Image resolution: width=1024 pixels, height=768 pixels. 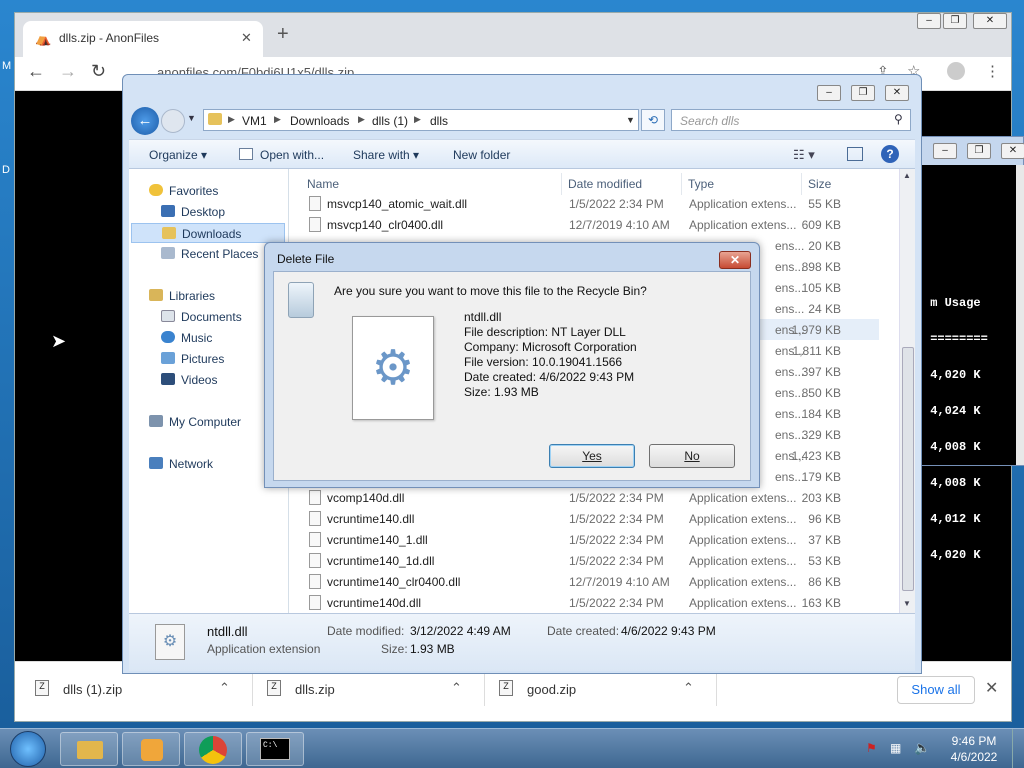 What do you see at coordinates (895, 748) in the screenshot?
I see `network-tray-icon: ▦` at bounding box center [895, 748].